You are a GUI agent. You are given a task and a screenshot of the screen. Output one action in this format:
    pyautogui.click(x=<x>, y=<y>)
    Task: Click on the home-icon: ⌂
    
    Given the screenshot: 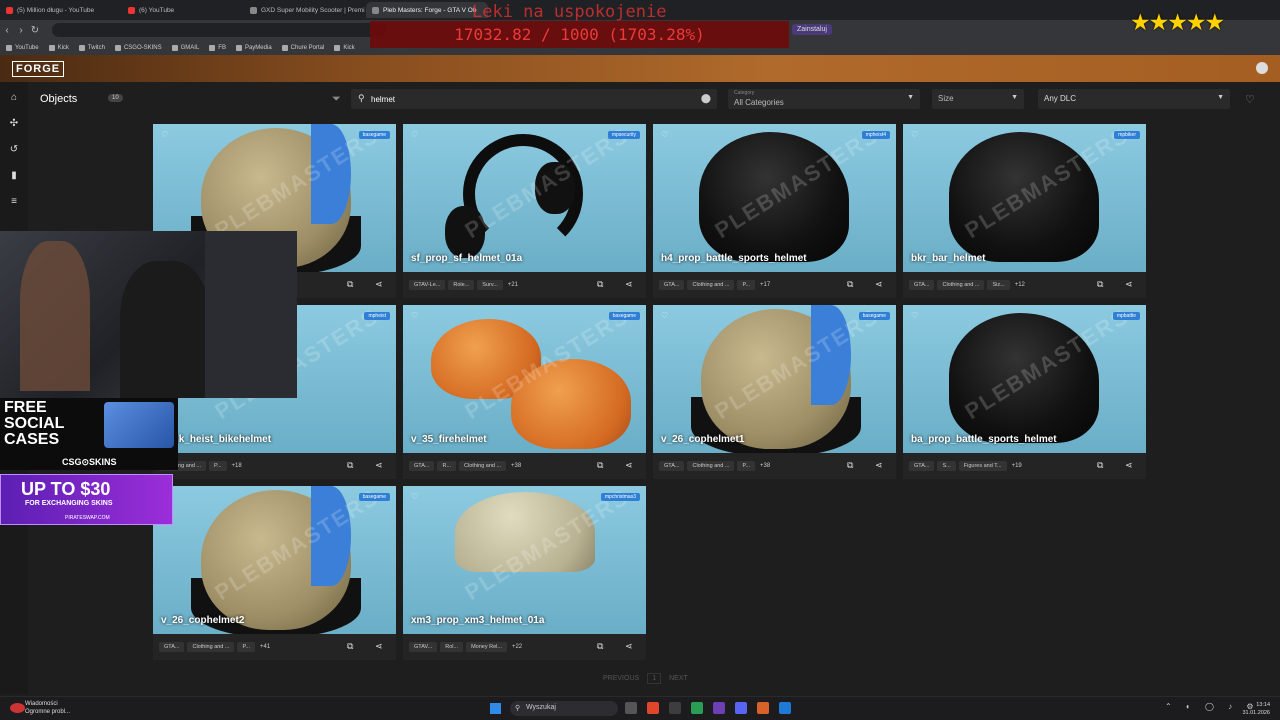 What is the action you would take?
    pyautogui.click(x=14, y=98)
    